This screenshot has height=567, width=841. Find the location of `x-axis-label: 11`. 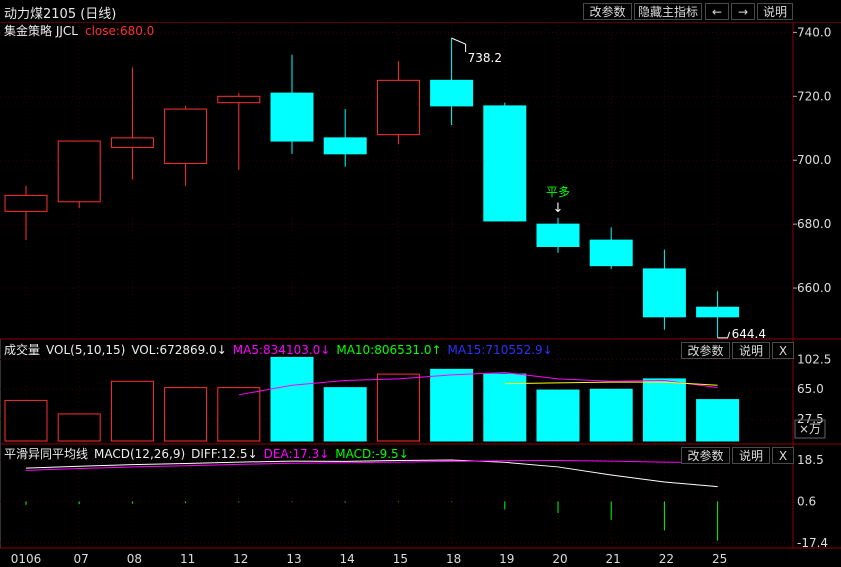

x-axis-label: 11 is located at coordinates (187, 559).